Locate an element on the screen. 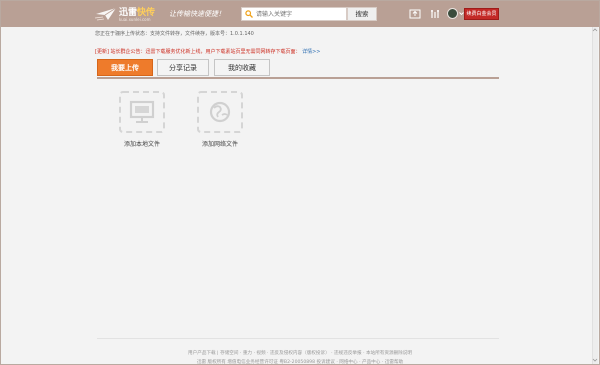 The height and width of the screenshot is (365, 600). tab-bar: 我要上传 分享记录 我的收藏 is located at coordinates (298, 69).